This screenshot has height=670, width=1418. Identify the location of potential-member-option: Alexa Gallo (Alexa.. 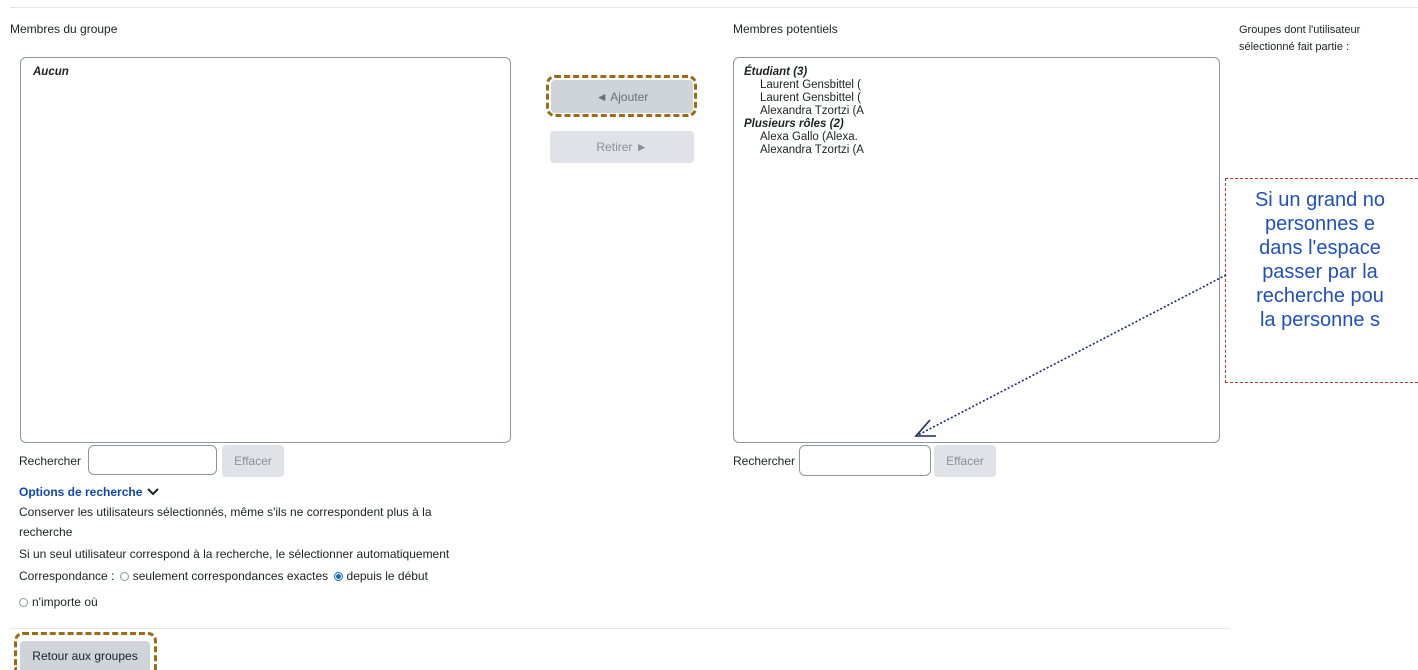
(804, 137).